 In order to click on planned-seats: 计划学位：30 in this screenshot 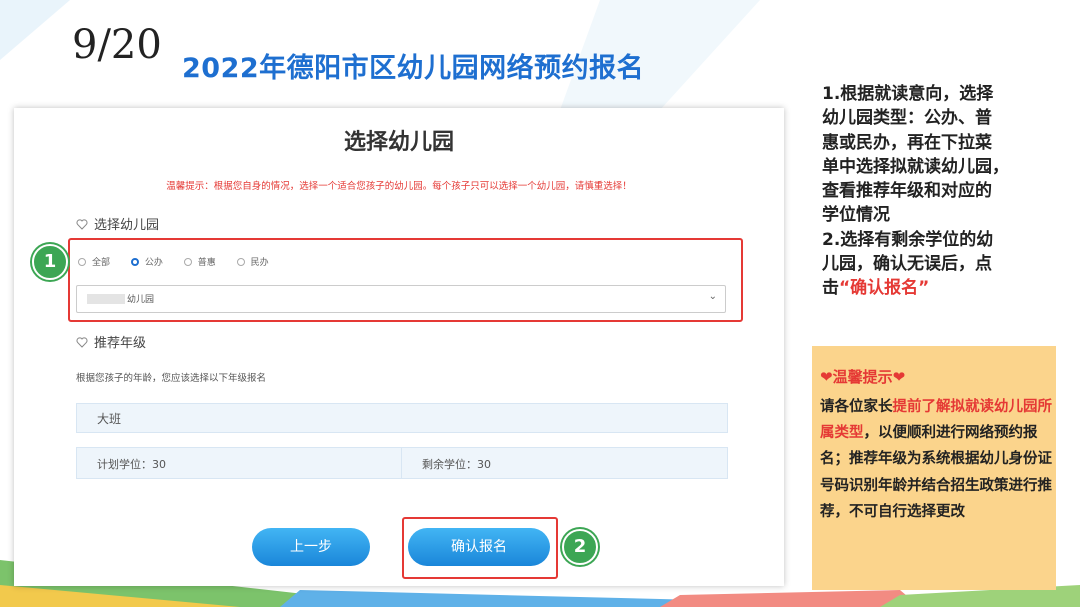, I will do `click(131, 464)`.